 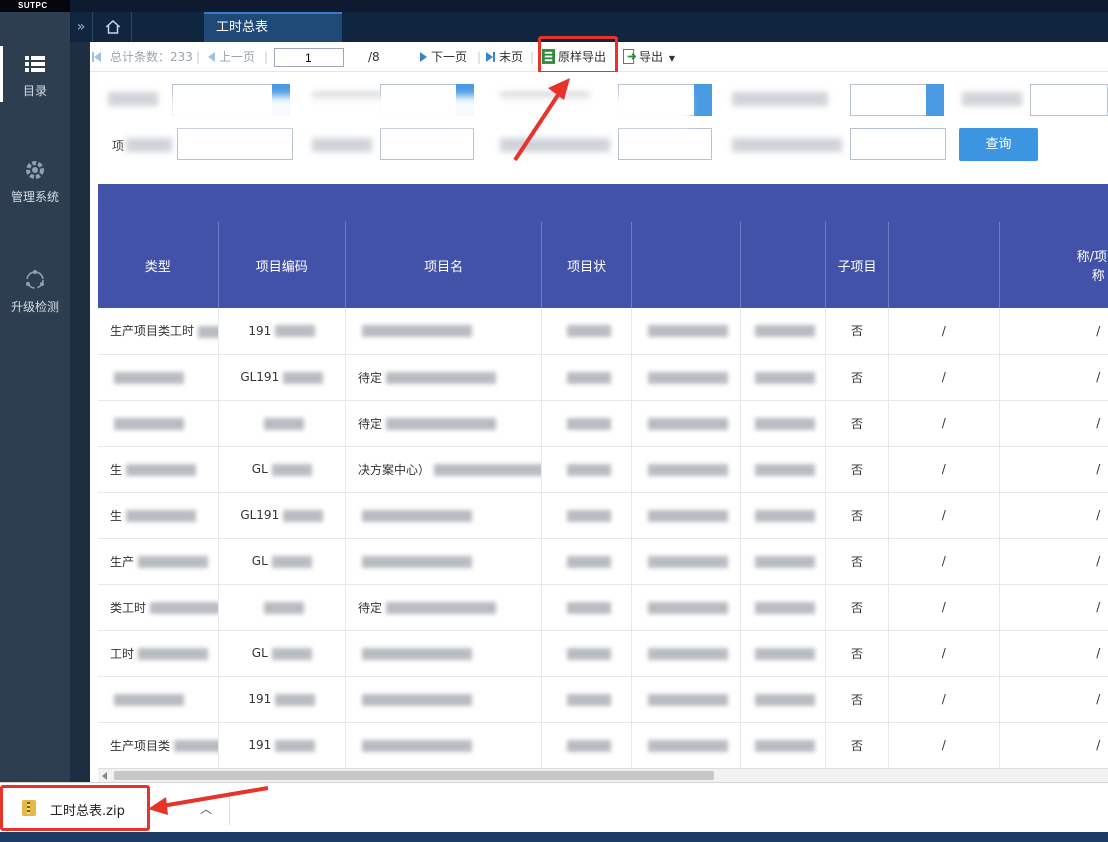 I want to click on scroll-thumb, so click(x=414, y=775).